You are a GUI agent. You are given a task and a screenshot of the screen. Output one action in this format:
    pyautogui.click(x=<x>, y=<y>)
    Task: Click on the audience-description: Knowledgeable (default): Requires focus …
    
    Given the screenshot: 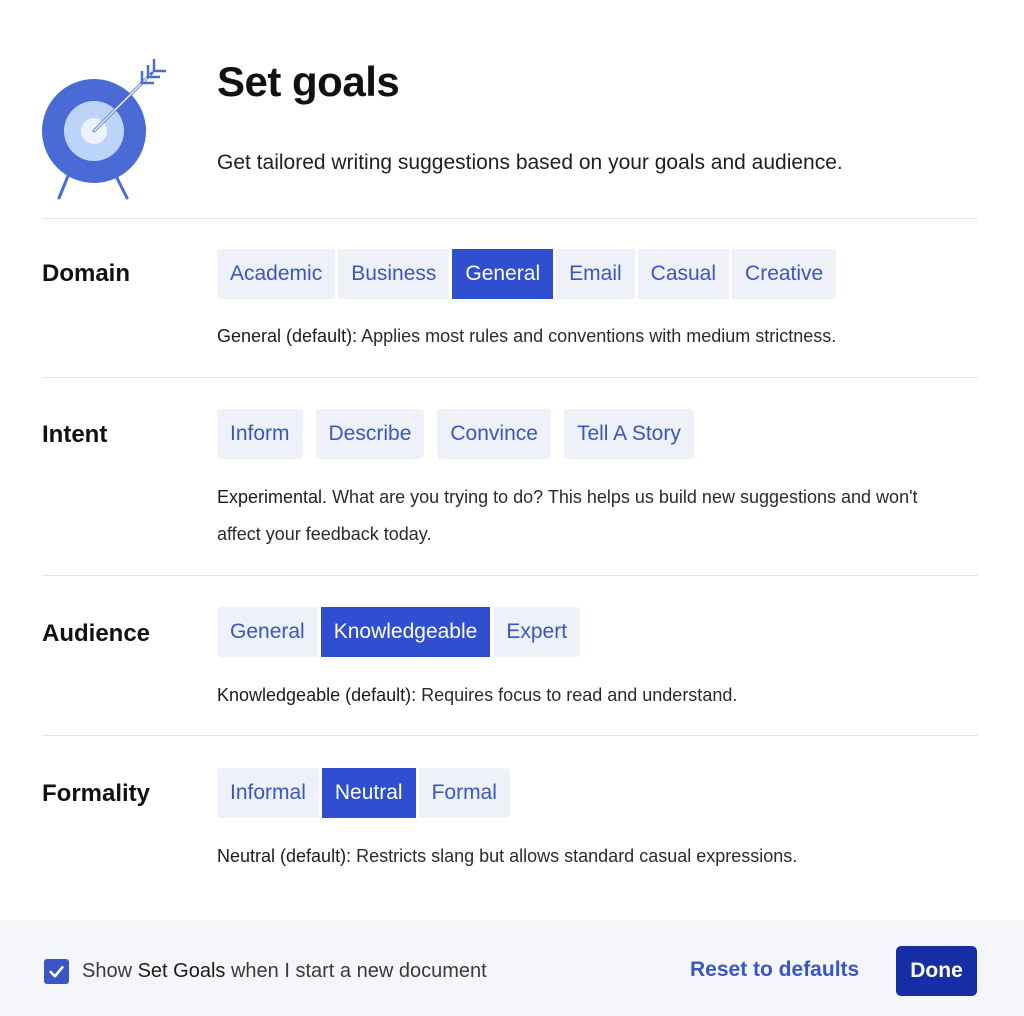 What is the action you would take?
    pyautogui.click(x=587, y=695)
    